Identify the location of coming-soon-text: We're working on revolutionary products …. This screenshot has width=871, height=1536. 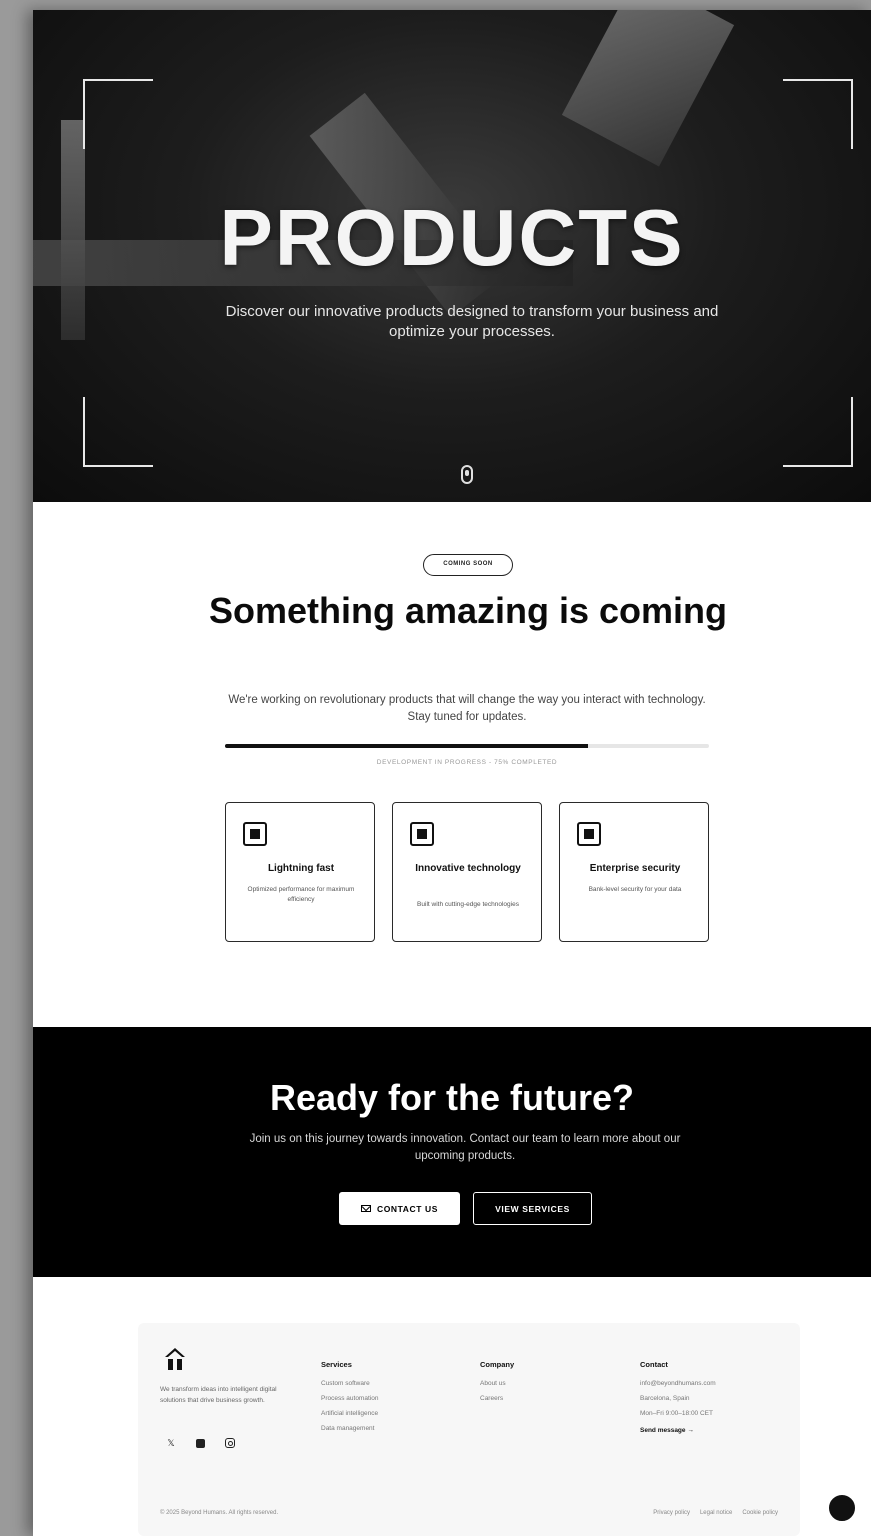
(467, 708).